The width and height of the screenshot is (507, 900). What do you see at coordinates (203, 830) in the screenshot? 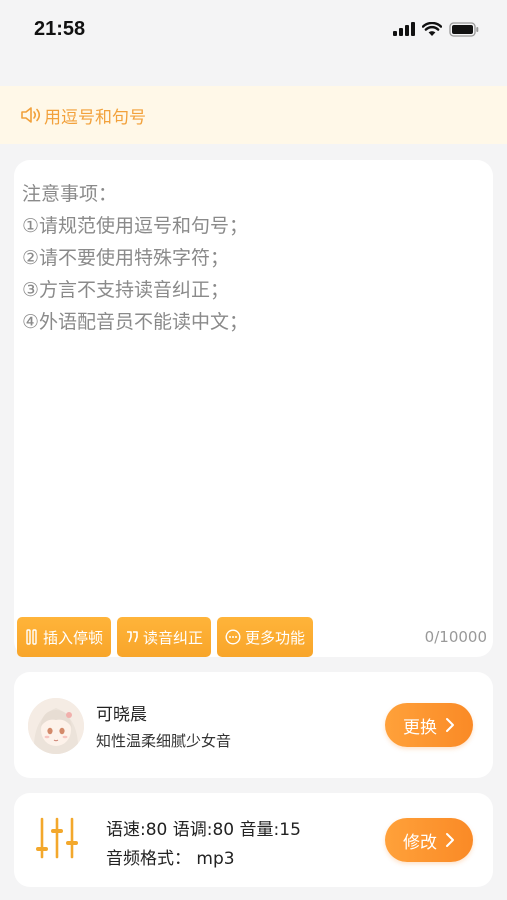
I see `speech-params: 语速:80 语调:80 音量:15` at bounding box center [203, 830].